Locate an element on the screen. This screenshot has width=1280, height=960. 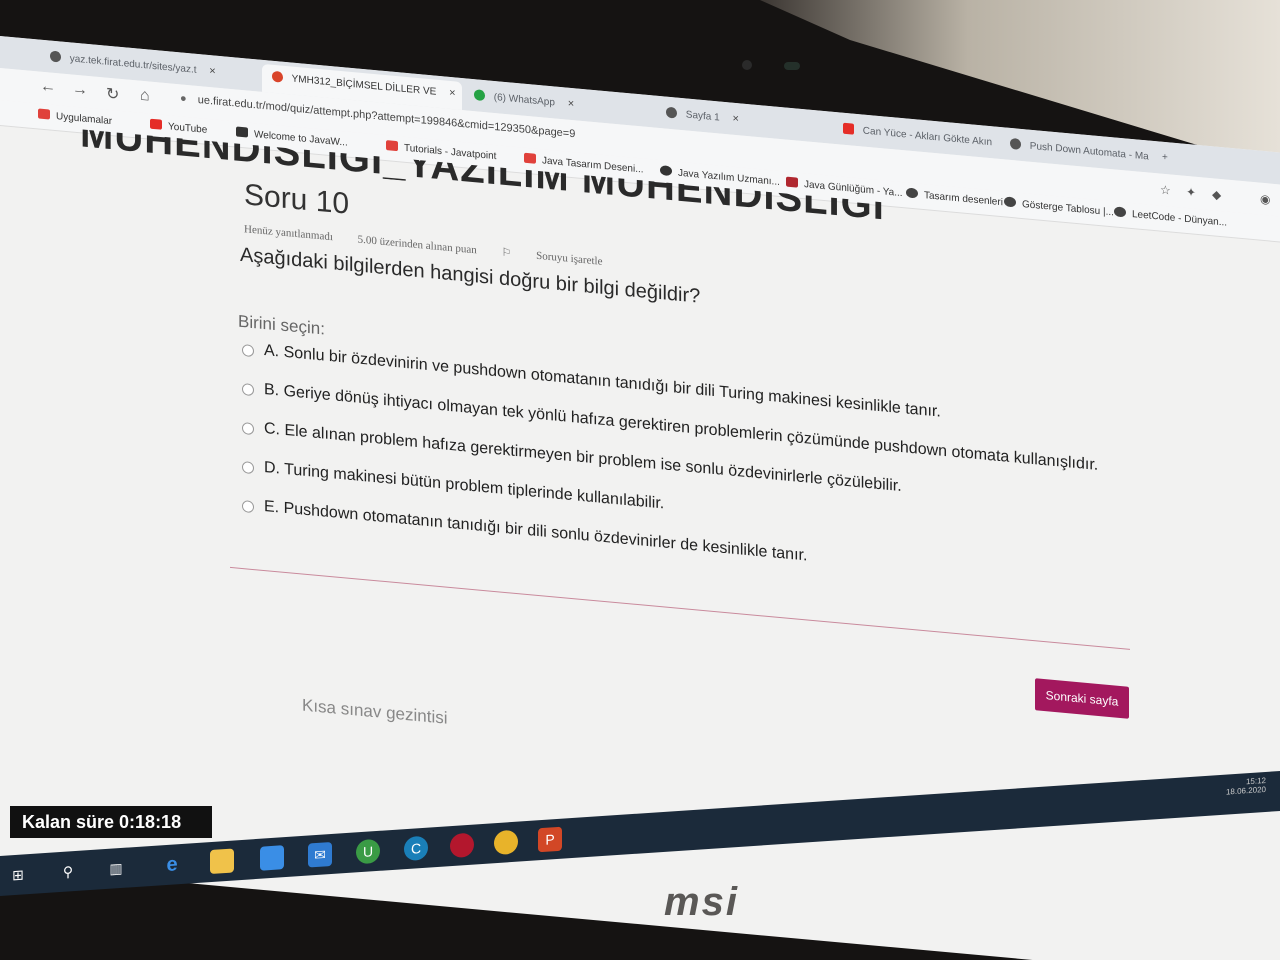
clock-date: 18.06.2020 is located at coordinates (1246, 791).